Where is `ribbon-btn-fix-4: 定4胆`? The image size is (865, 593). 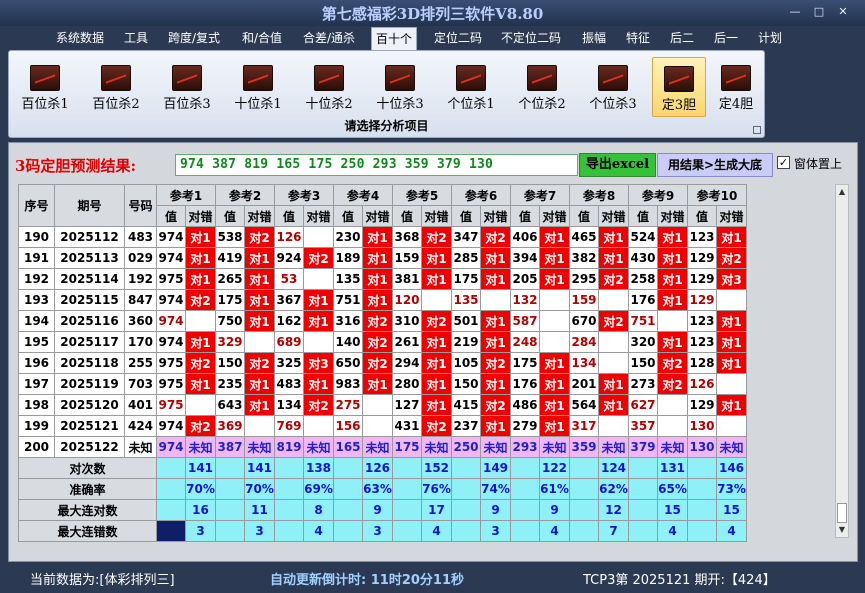 ribbon-btn-fix-4: 定4胆 is located at coordinates (736, 87).